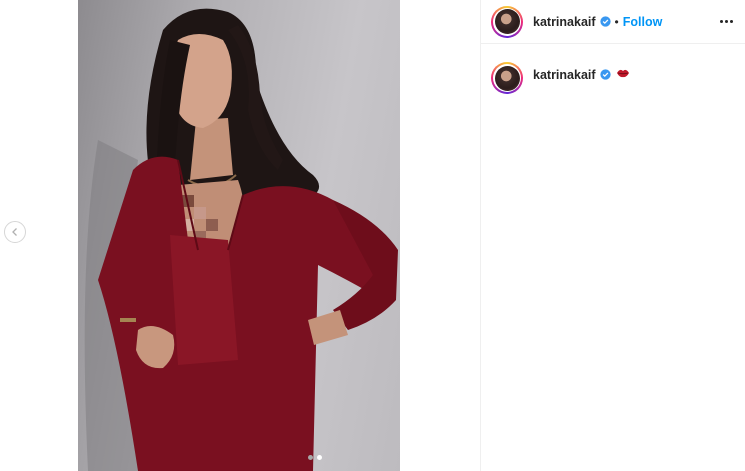  I want to click on avatar, so click(507, 21).